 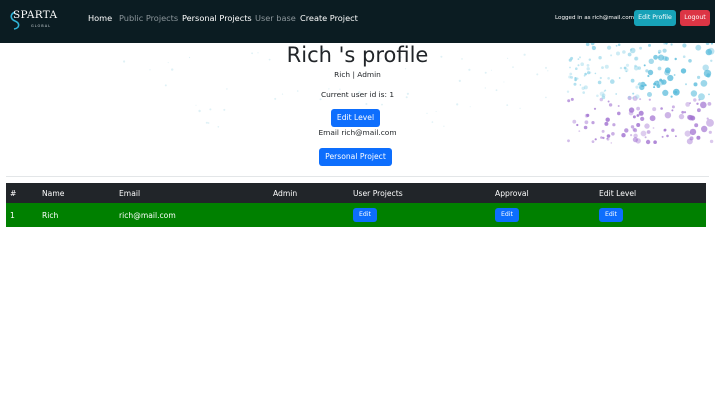 What do you see at coordinates (365, 215) in the screenshot?
I see `user-projects-edit-button: Edit` at bounding box center [365, 215].